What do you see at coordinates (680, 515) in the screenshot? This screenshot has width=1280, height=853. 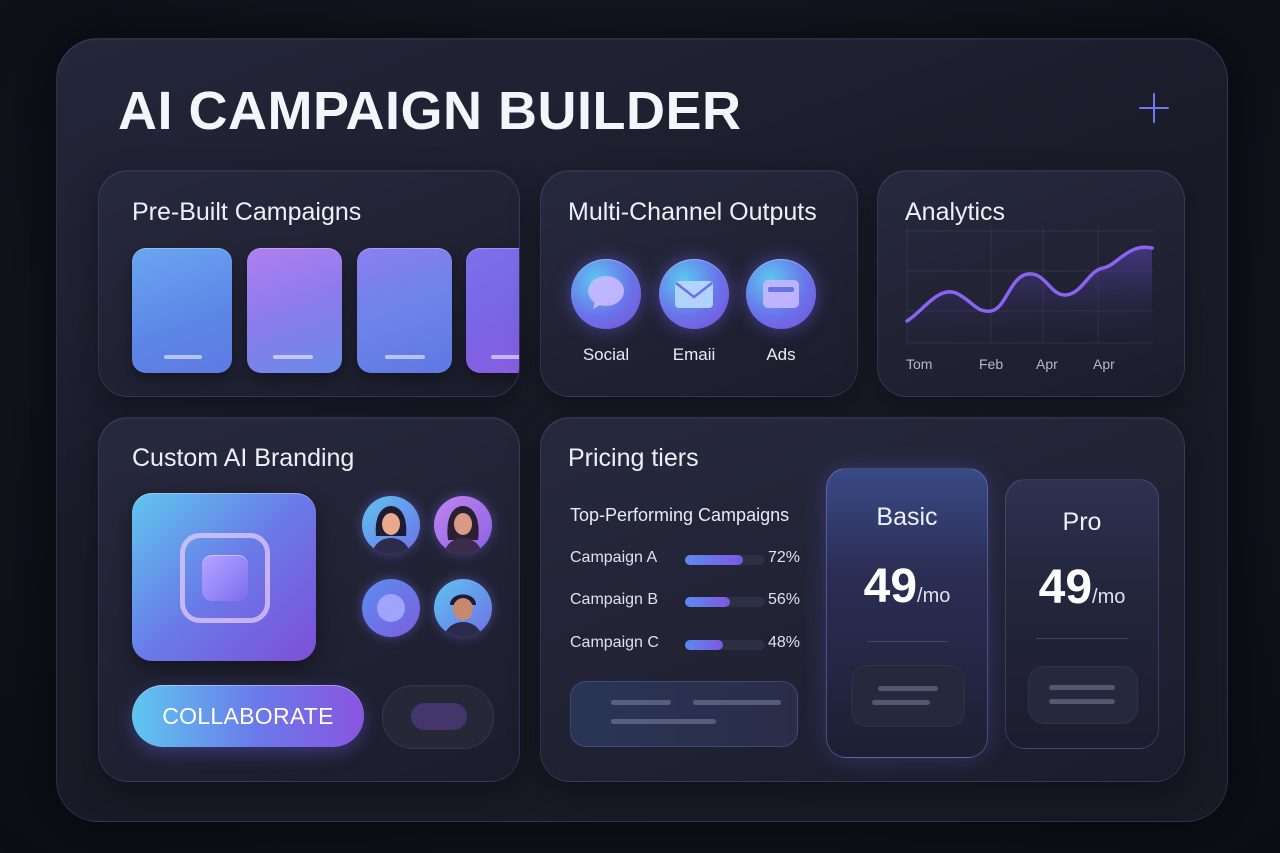 I see `top-campaigns-title: Top-Performing Campaigns` at bounding box center [680, 515].